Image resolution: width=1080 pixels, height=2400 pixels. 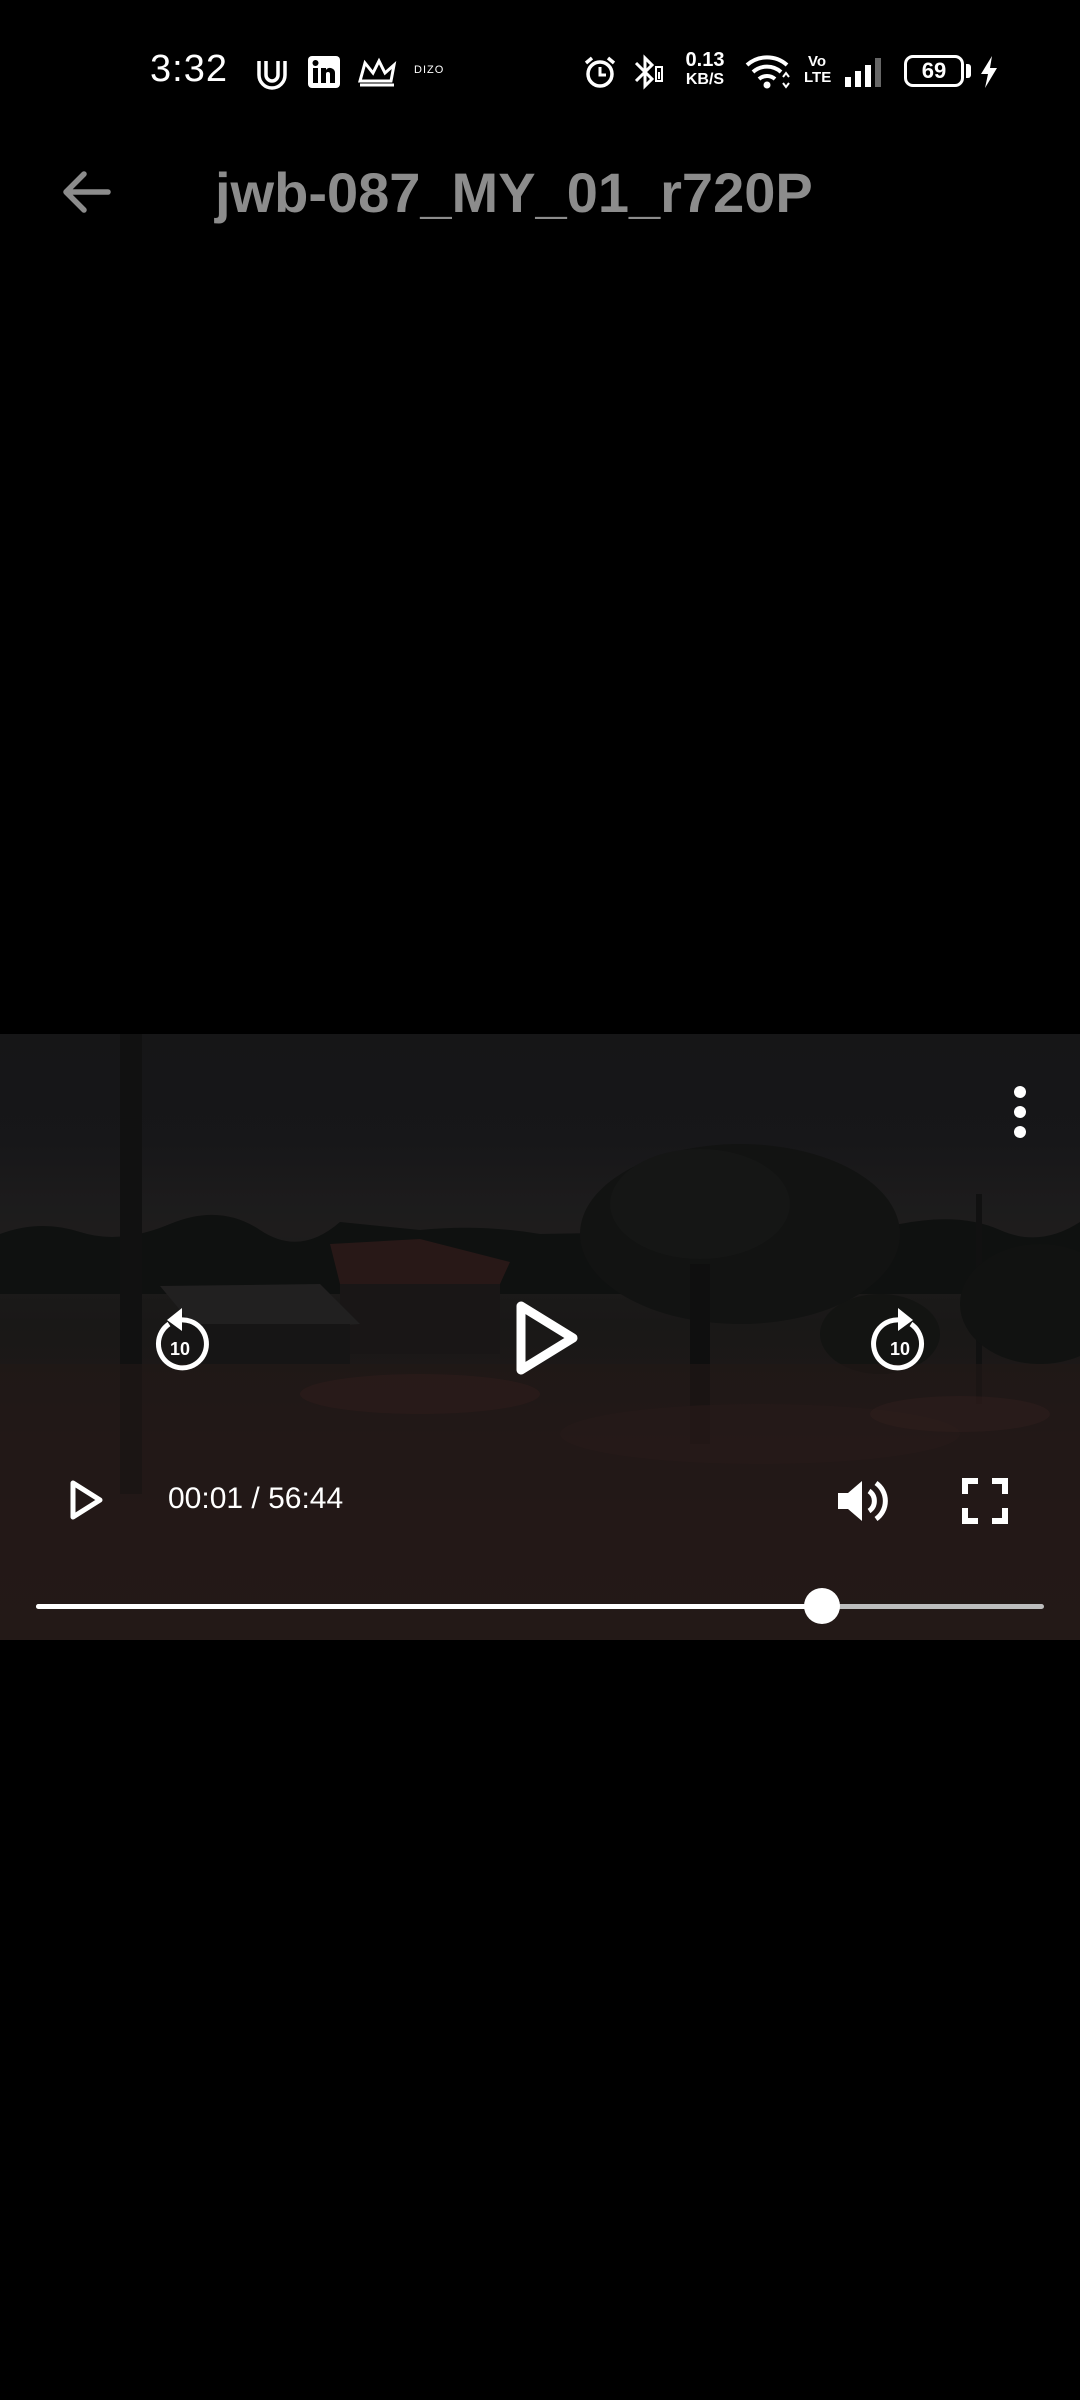 I want to click on time-display: 00:01 / 56:44, so click(x=256, y=1498).